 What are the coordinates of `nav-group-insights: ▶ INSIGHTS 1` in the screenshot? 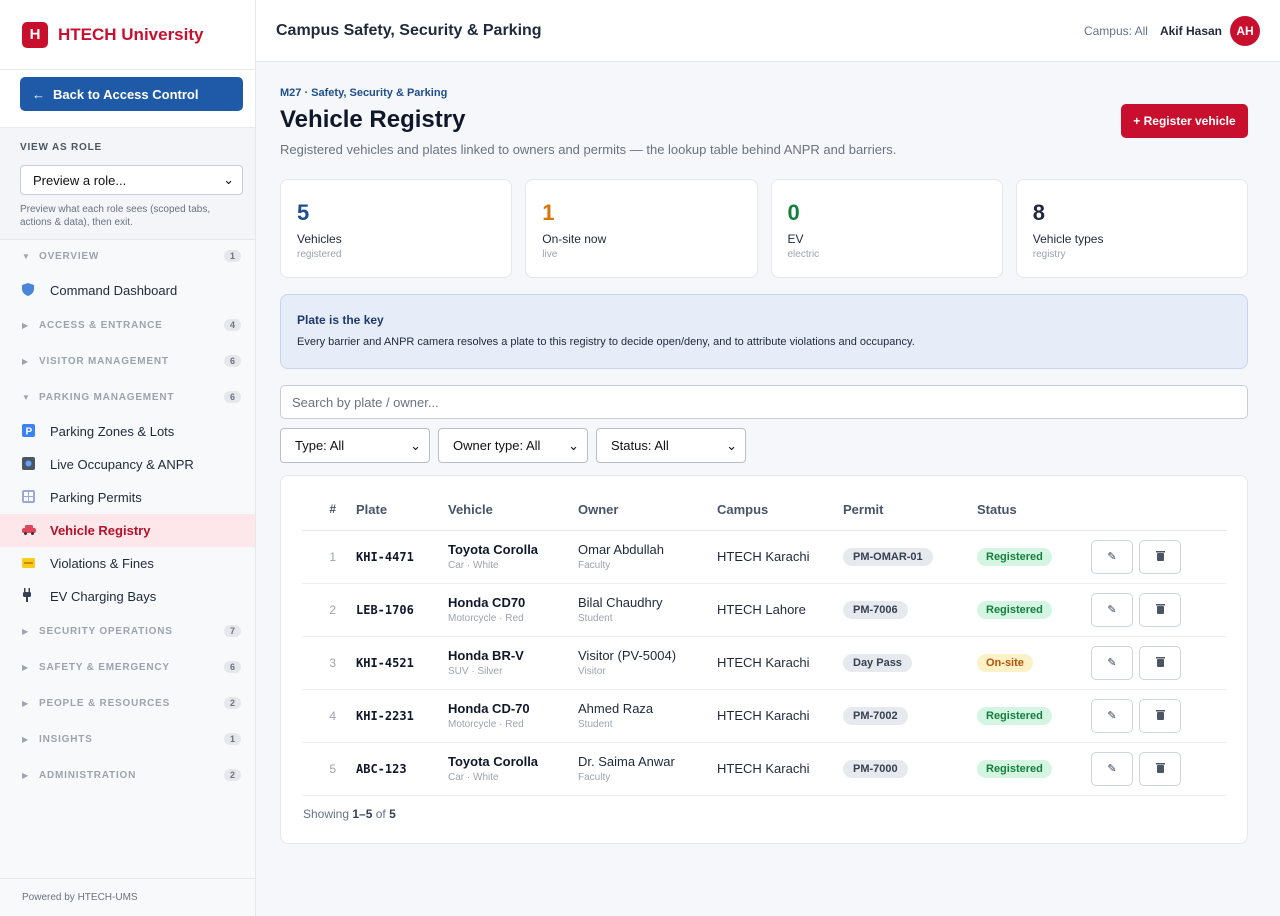 It's located at (127, 739).